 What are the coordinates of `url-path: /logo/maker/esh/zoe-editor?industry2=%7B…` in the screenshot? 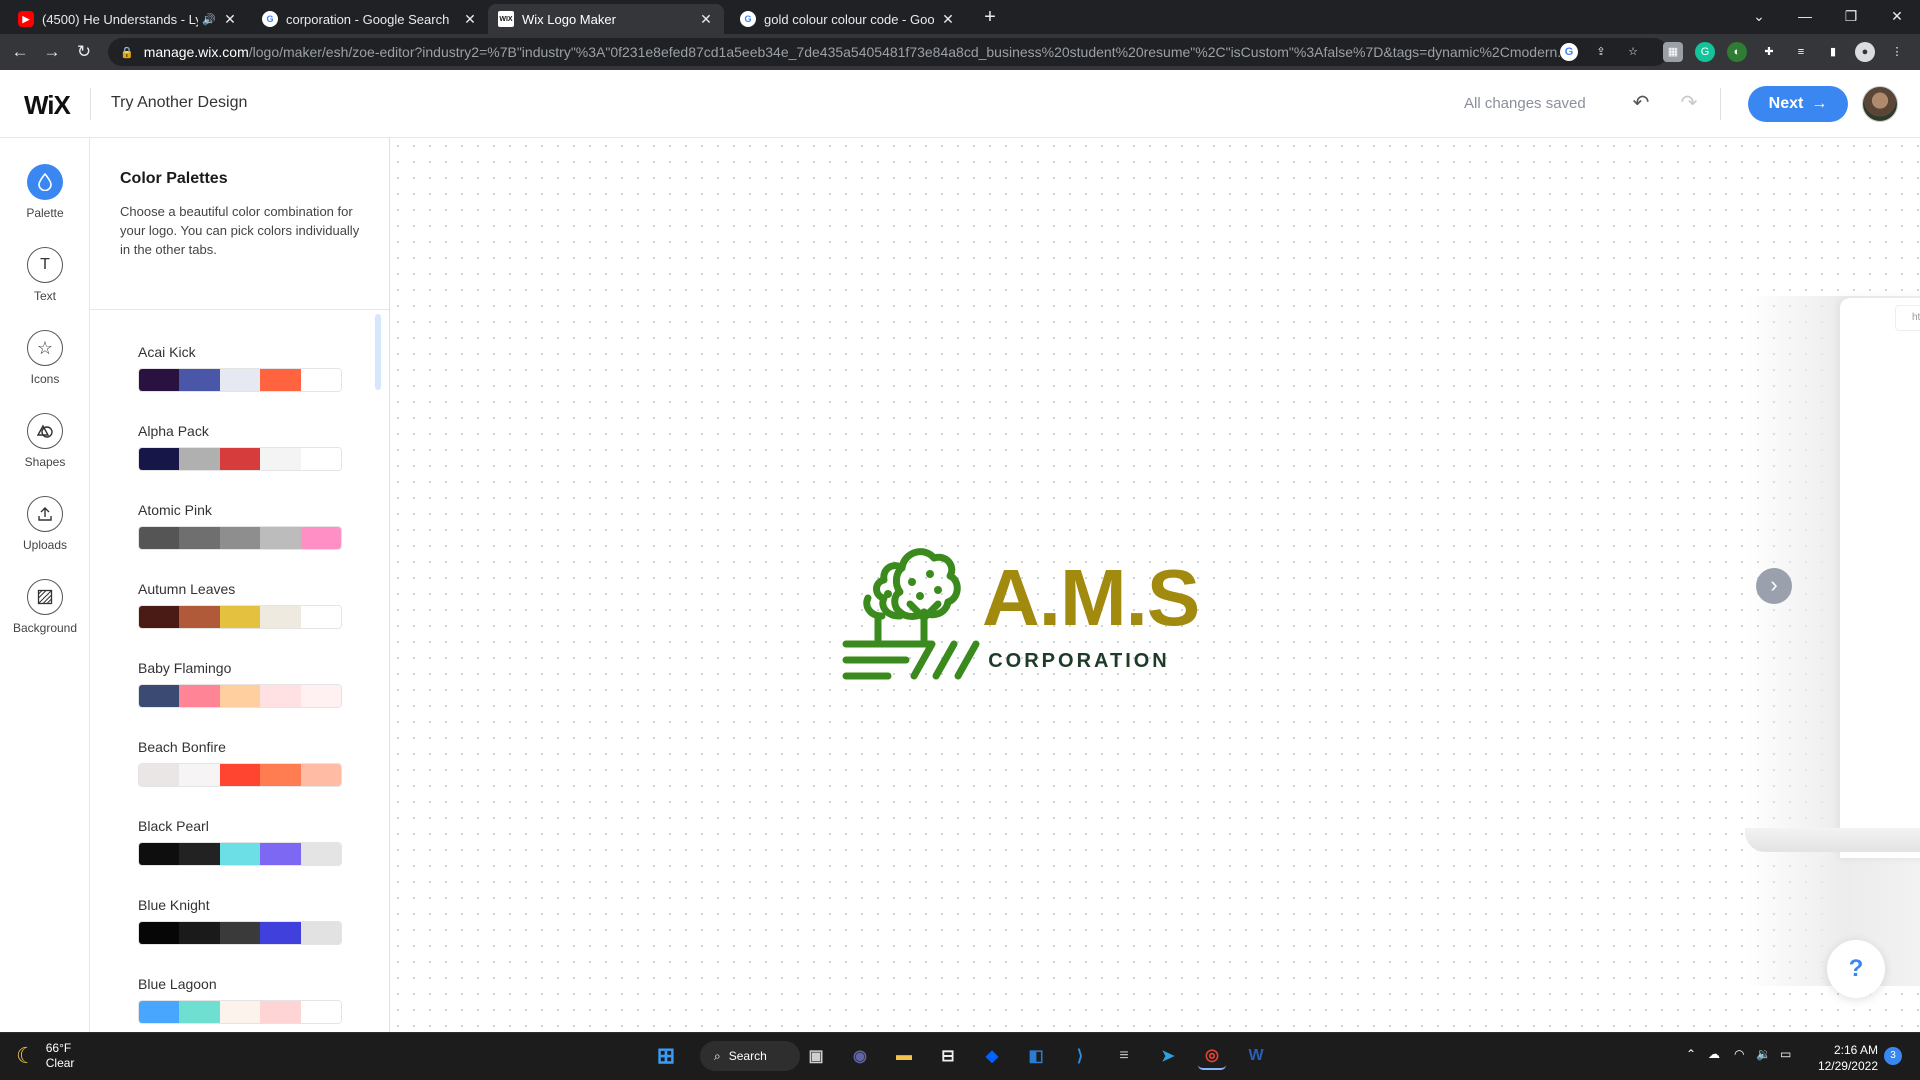 It's located at (906, 52).